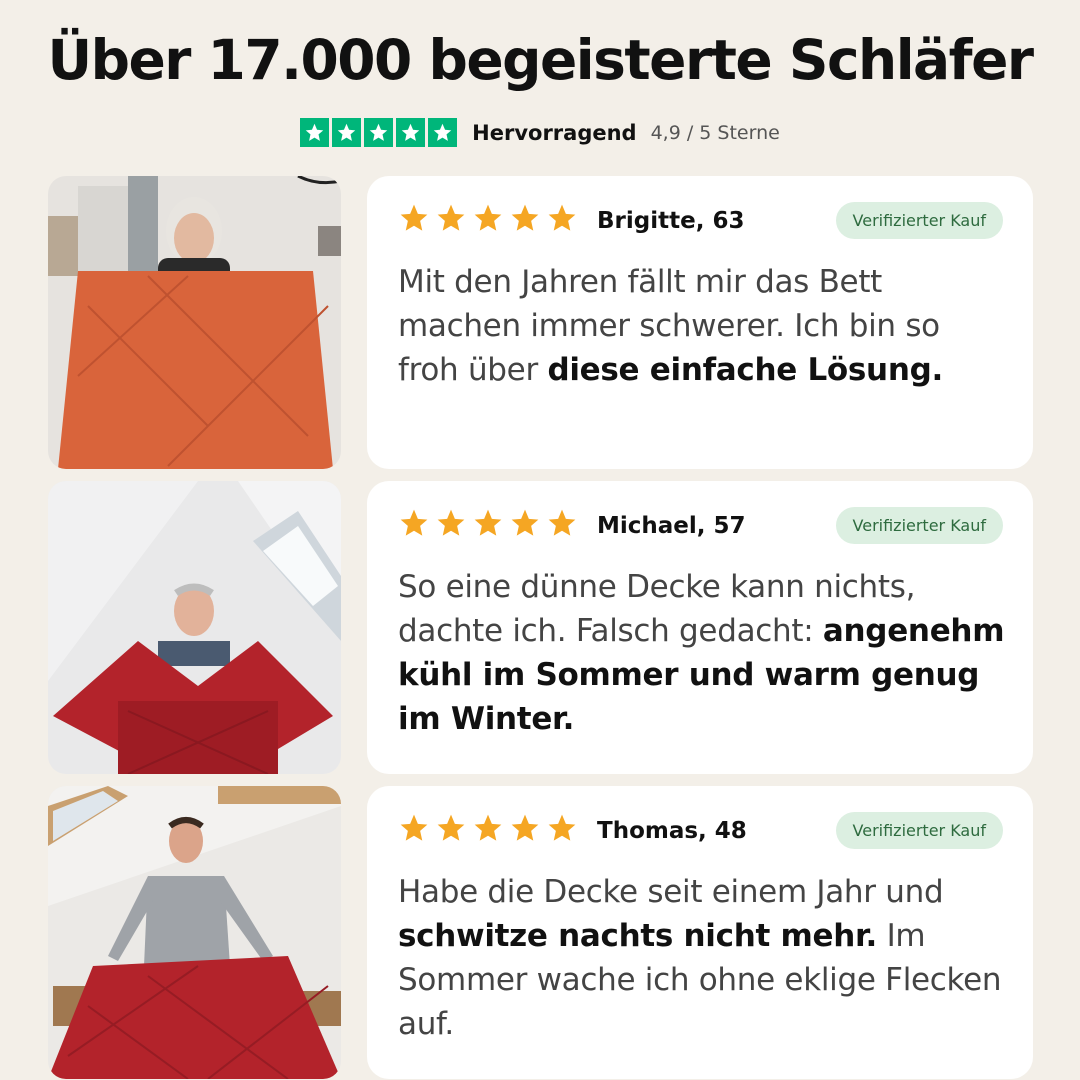 This screenshot has height=1080, width=1080. I want to click on review-text-bold: diese einfache Lösung., so click(745, 370).